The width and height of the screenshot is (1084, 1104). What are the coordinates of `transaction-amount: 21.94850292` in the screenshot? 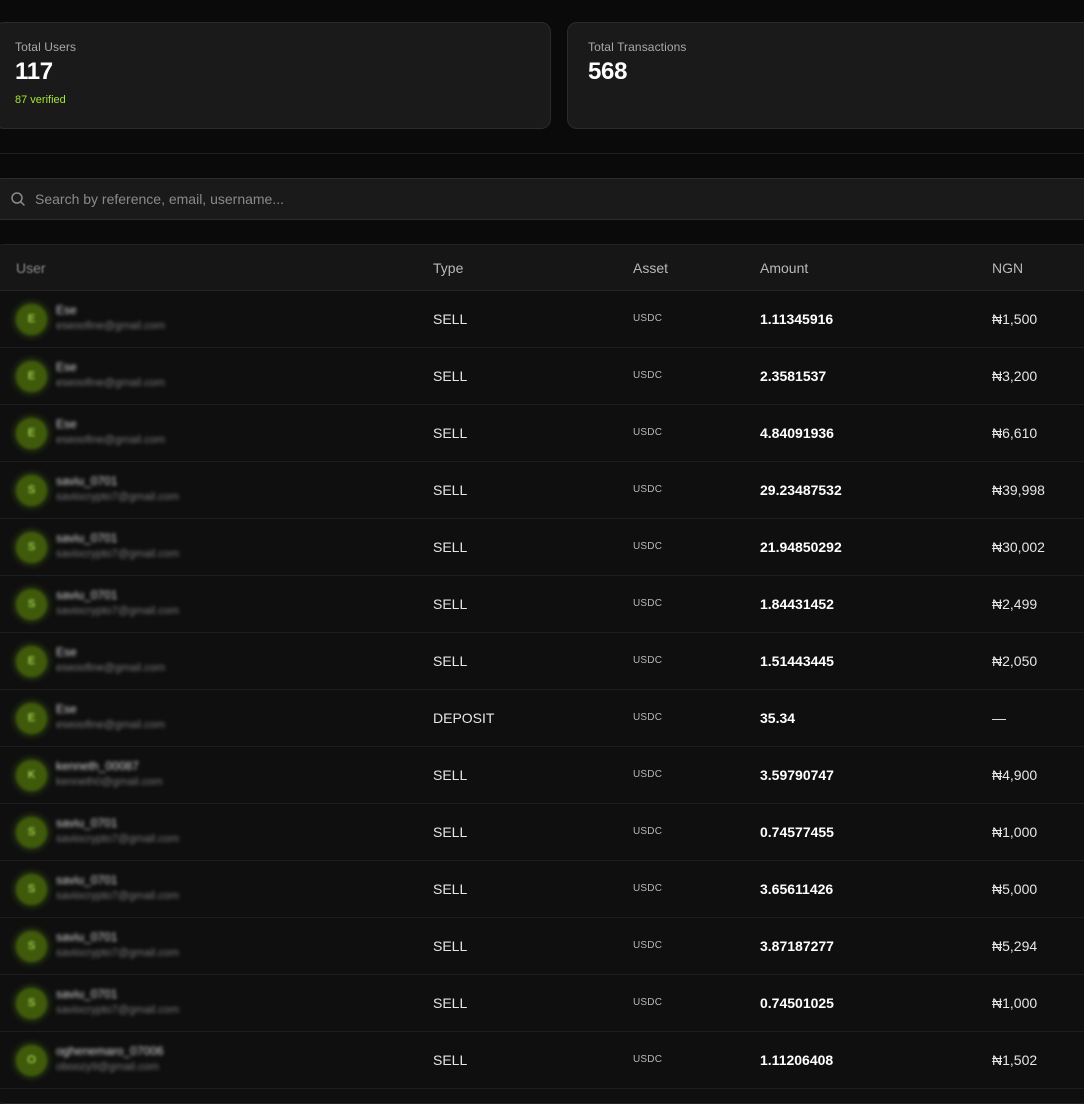 It's located at (801, 547).